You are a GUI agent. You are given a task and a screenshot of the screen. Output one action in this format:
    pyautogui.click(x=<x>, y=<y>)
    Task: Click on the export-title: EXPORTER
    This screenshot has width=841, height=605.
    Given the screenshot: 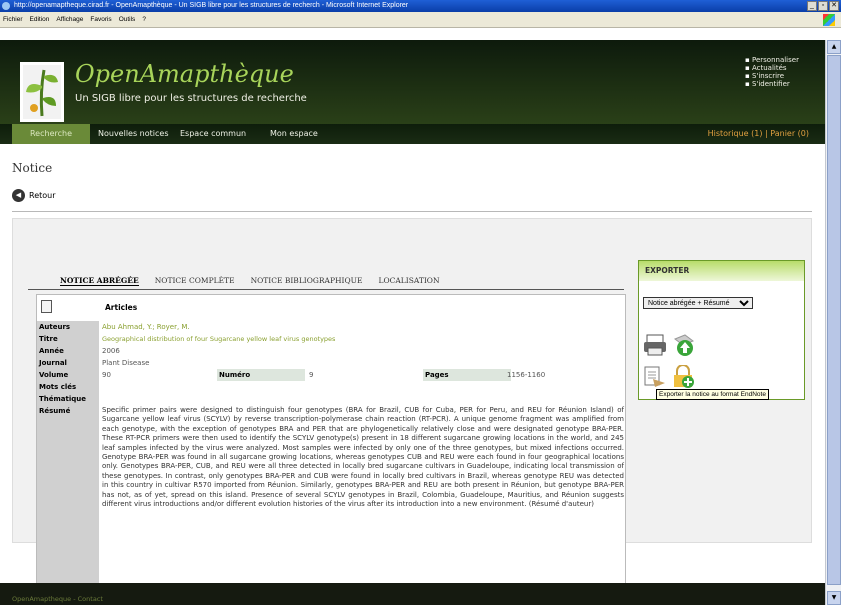 What is the action you would take?
    pyautogui.click(x=721, y=271)
    